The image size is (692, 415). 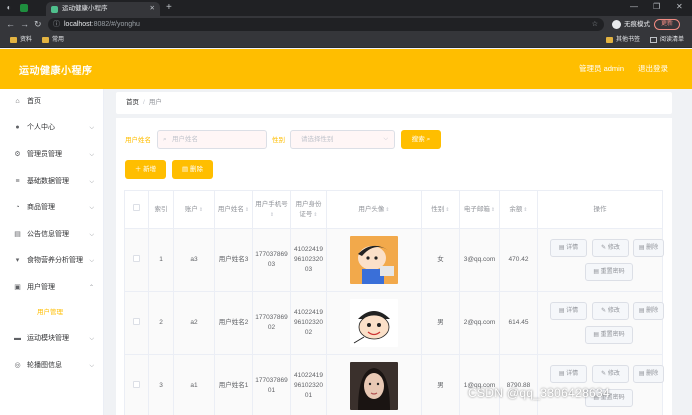 I want to click on sidebar-item-admins: ⚙ 管理员管理 ⌵, so click(x=52, y=155).